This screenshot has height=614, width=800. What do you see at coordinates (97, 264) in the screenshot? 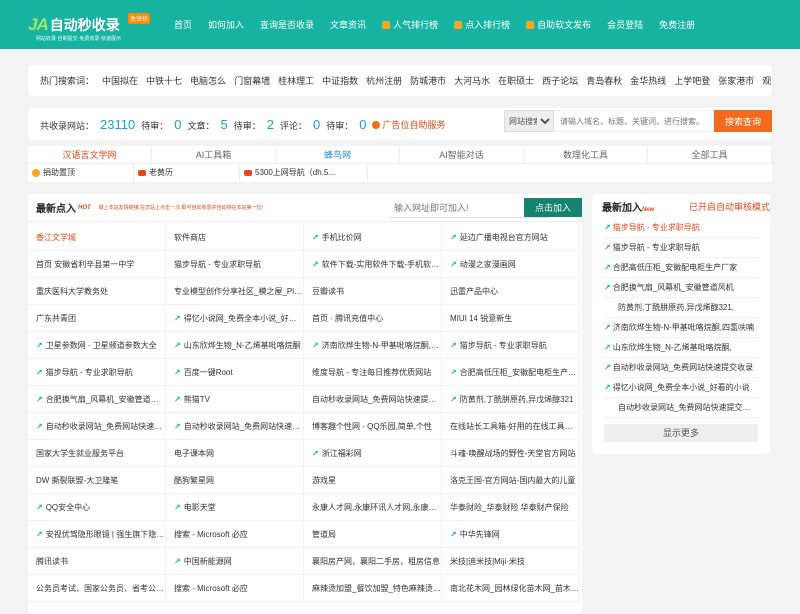
I see `site-link: 首页 安徽省利辛县第一中学` at bounding box center [97, 264].